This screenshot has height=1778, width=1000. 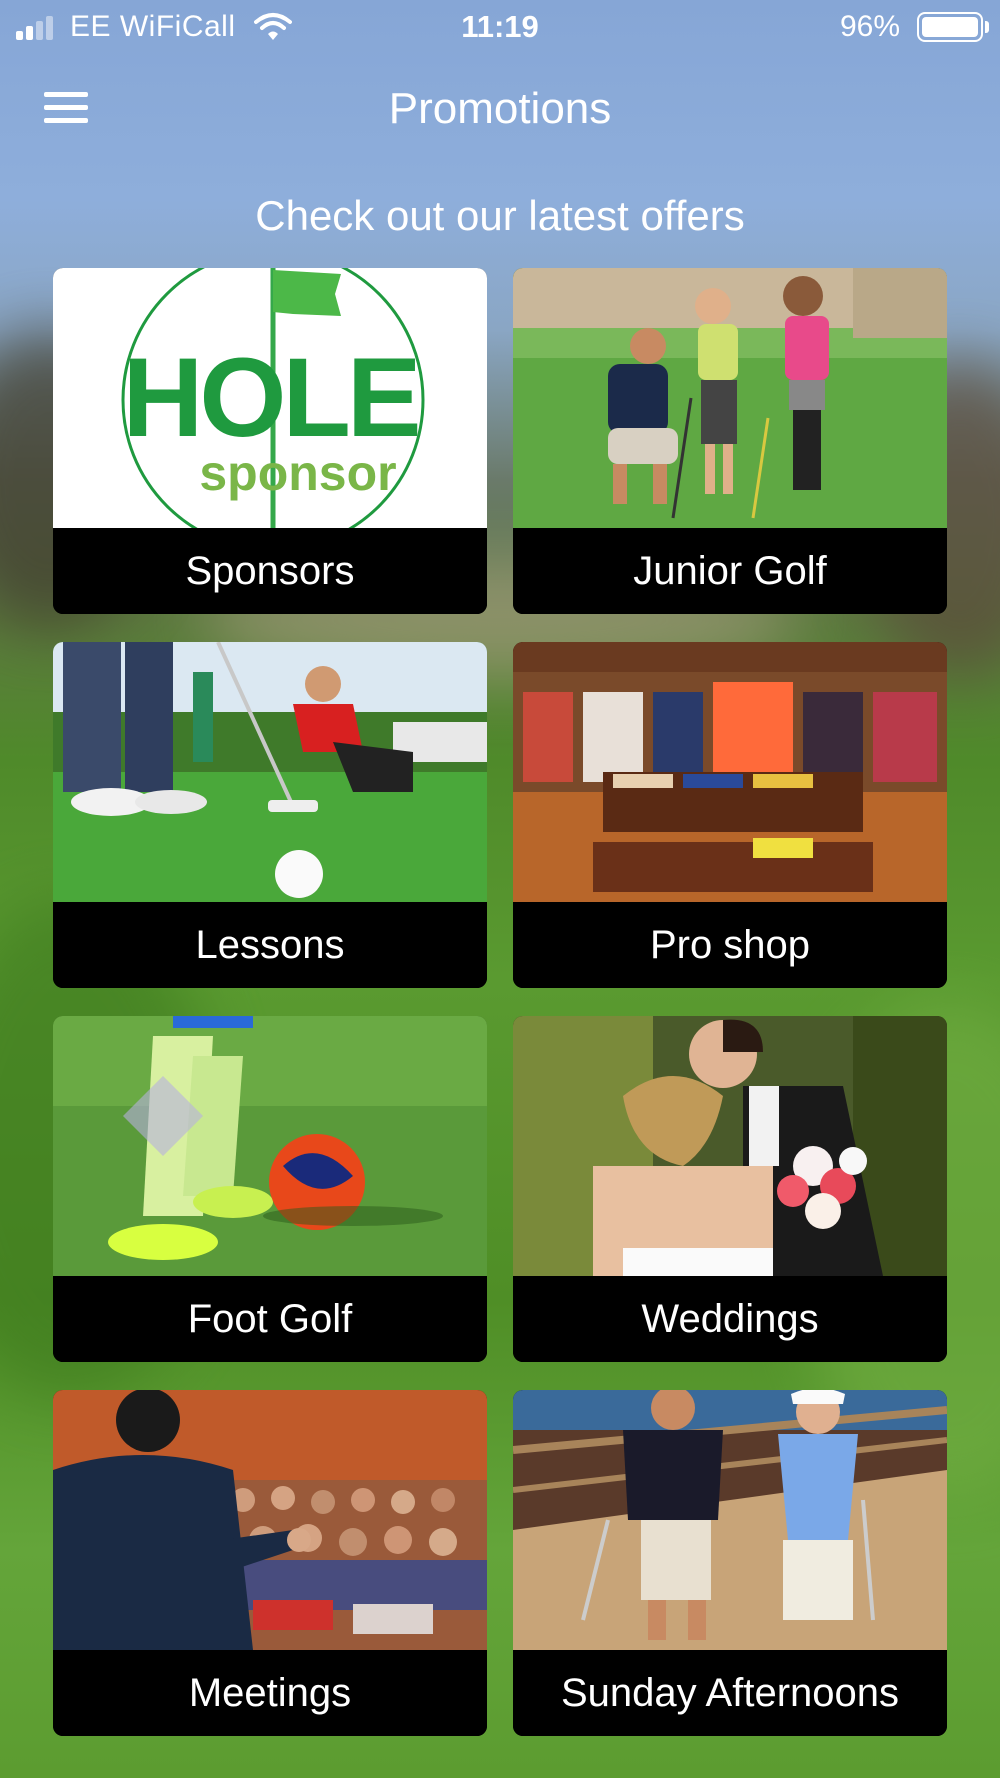 I want to click on page-title: Promotions, so click(x=500, y=108).